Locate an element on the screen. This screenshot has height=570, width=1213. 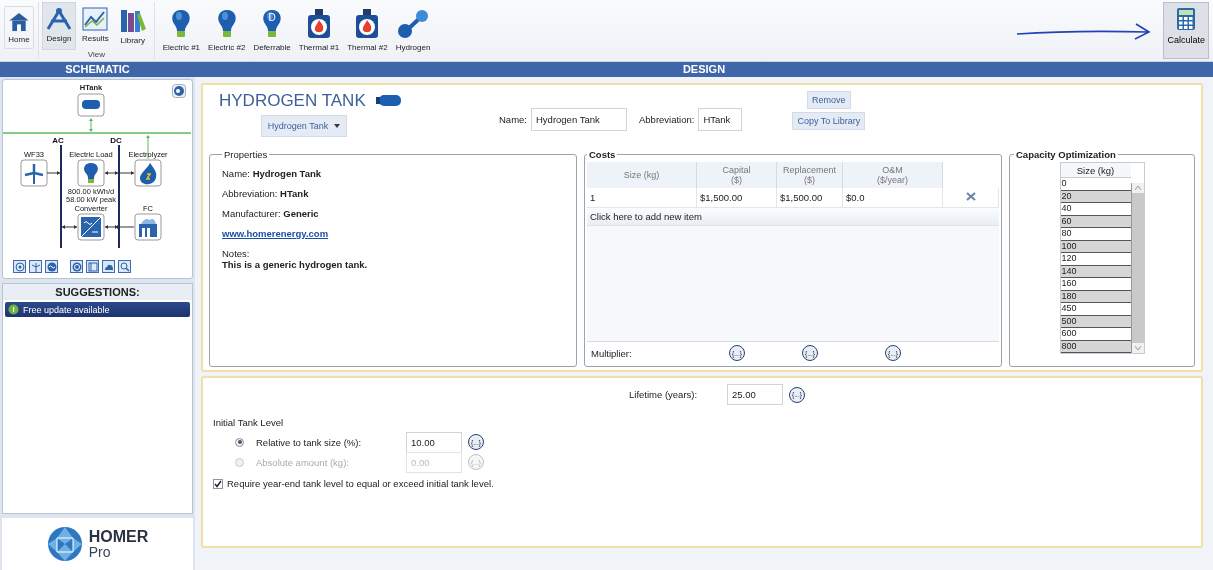
field-label: Lifetime (years): is located at coordinates (664, 394).